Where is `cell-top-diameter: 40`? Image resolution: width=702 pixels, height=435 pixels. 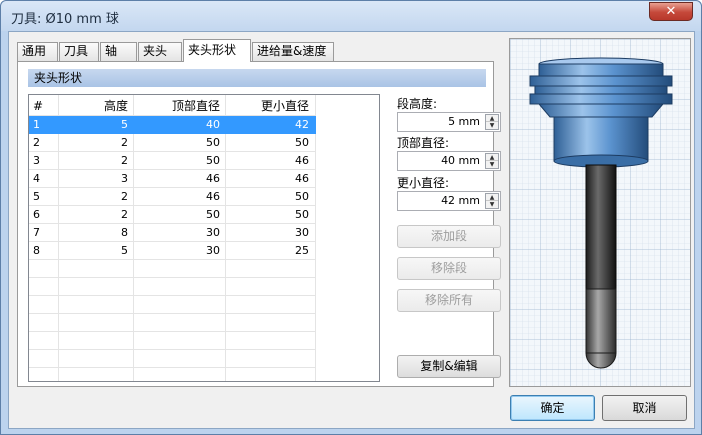 cell-top-diameter: 40 is located at coordinates (213, 124).